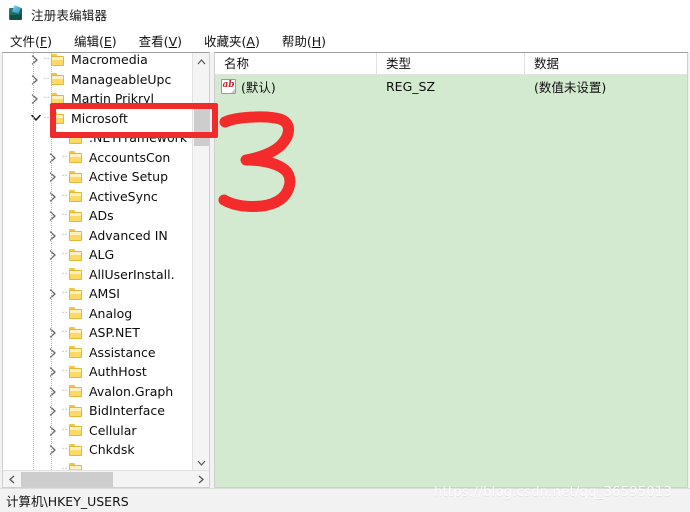 This screenshot has height=512, width=690. I want to click on tree-item-alg: ·· ALG, so click(98, 255).